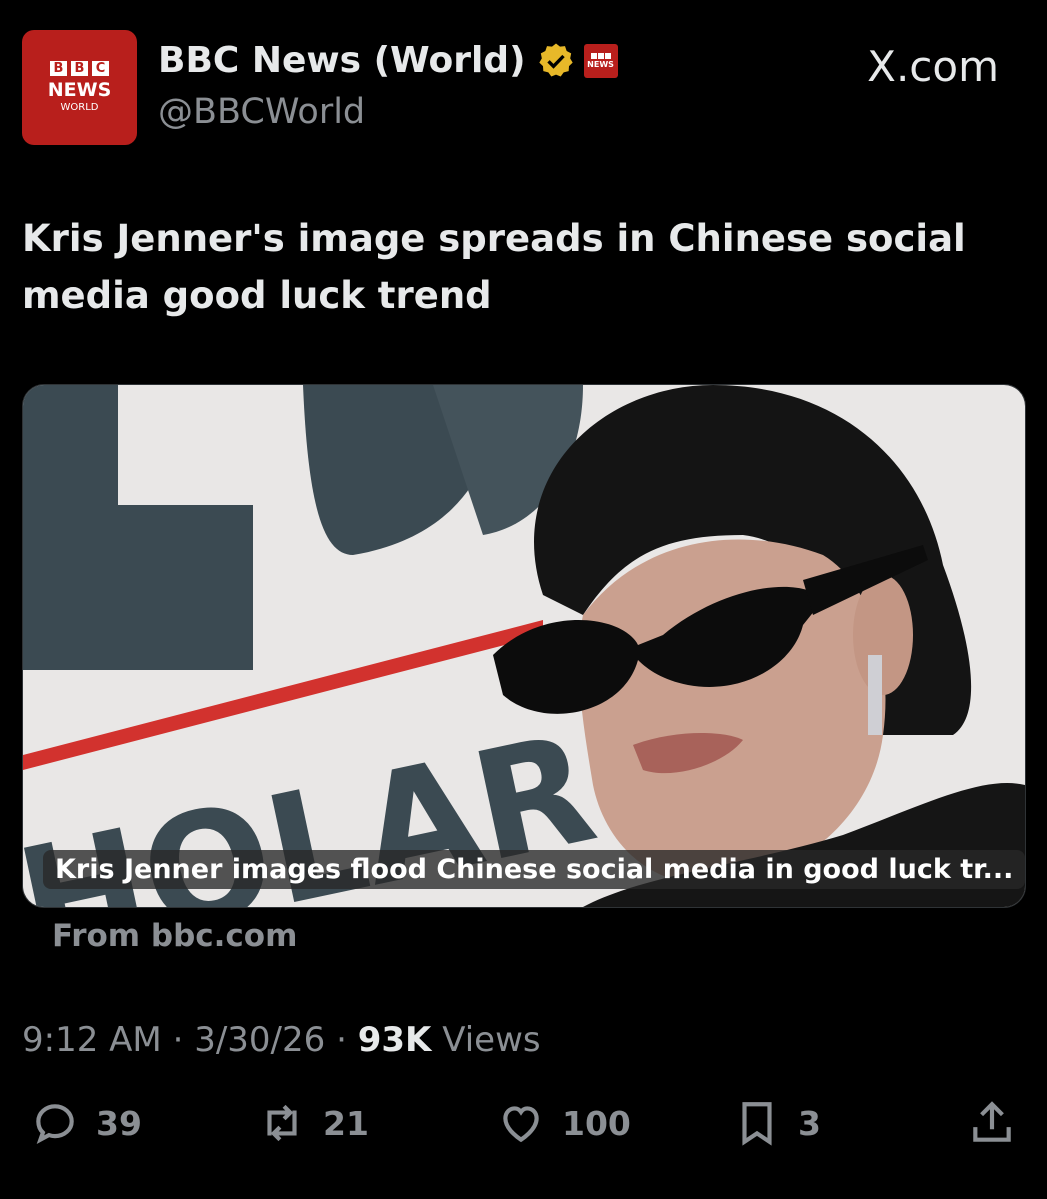 The width and height of the screenshot is (1047, 1199). What do you see at coordinates (261, 112) in the screenshot?
I see `account-handle: @BBCWorld` at bounding box center [261, 112].